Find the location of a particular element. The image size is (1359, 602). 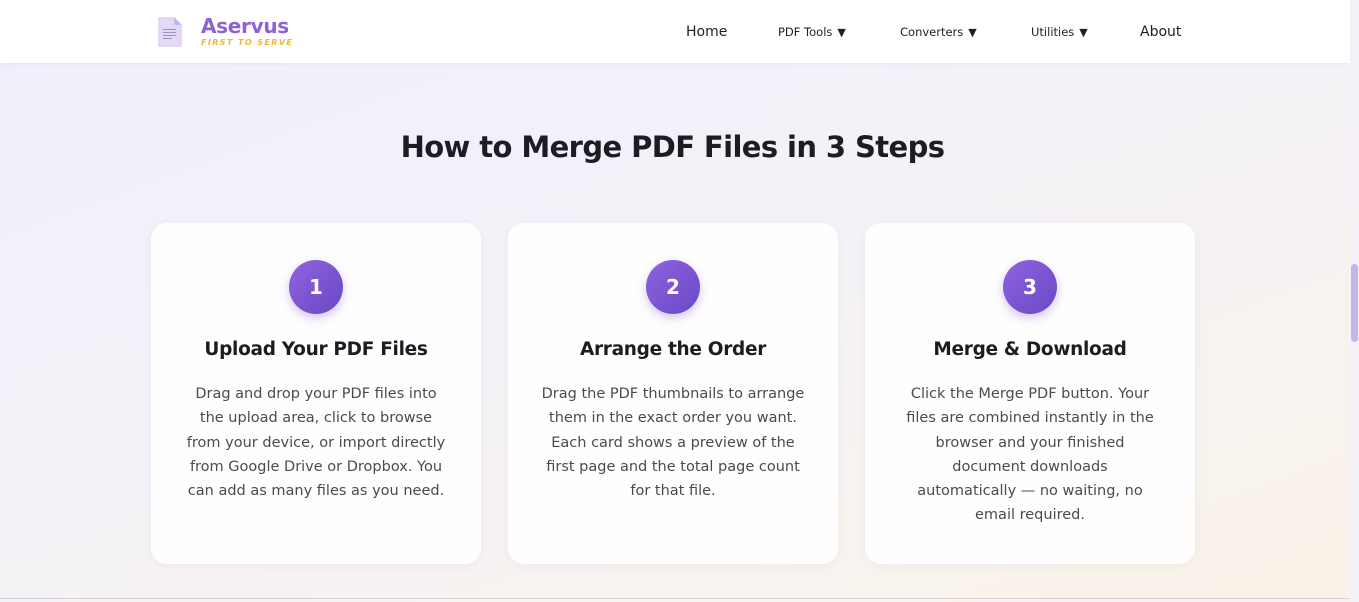

step-description-line: Each card shows a preview of the is located at coordinates (673, 442).